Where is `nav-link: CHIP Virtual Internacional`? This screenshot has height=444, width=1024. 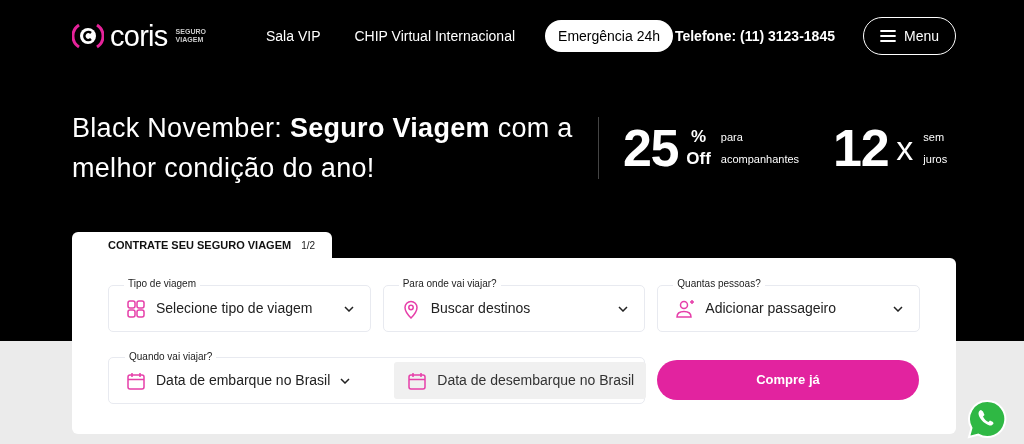
nav-link: CHIP Virtual Internacional is located at coordinates (435, 36).